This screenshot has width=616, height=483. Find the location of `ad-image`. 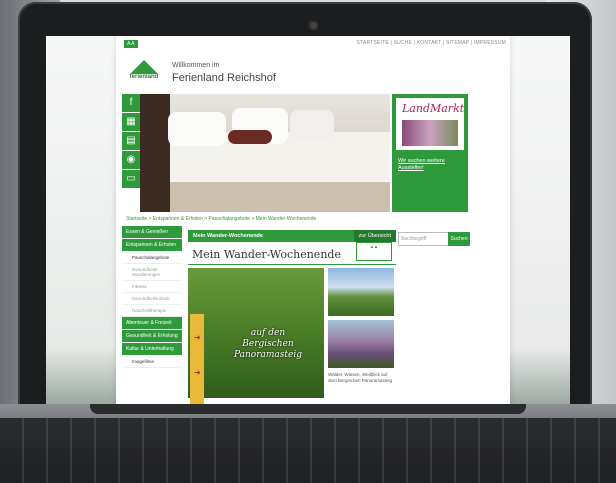

ad-image is located at coordinates (430, 133).